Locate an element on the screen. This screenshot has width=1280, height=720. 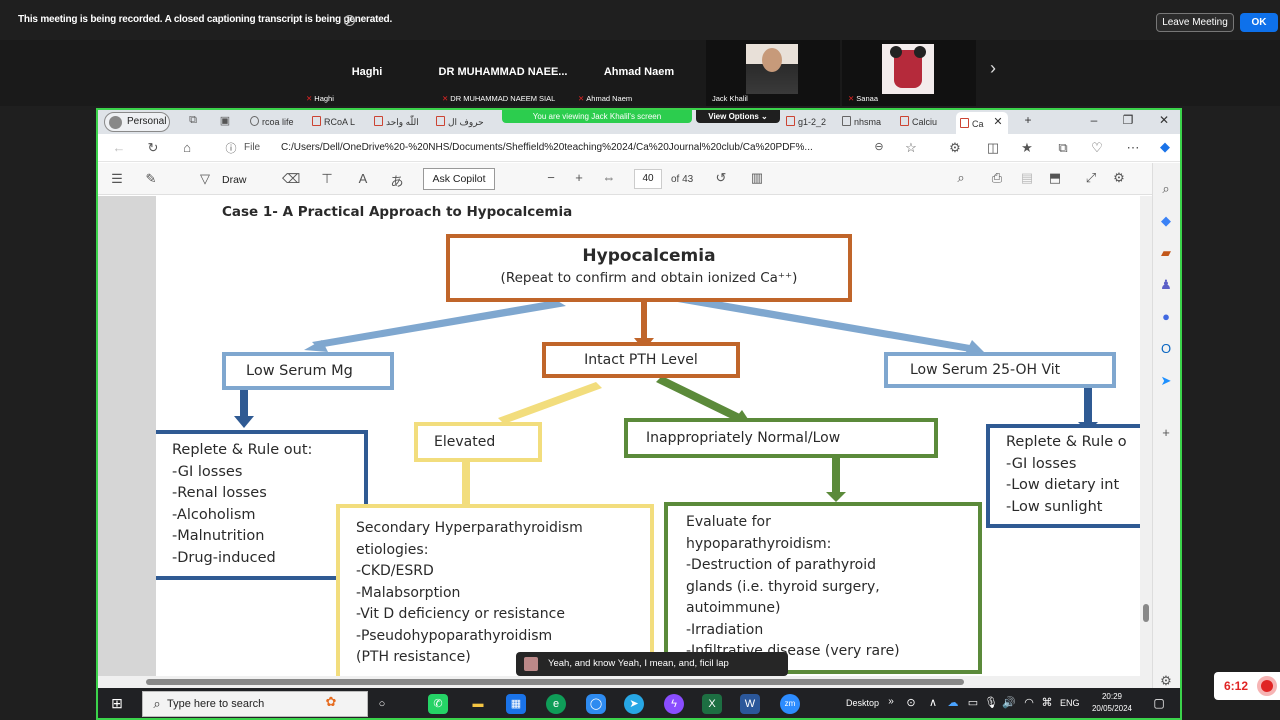
restore-icon: ❐ is located at coordinates (1128, 120).